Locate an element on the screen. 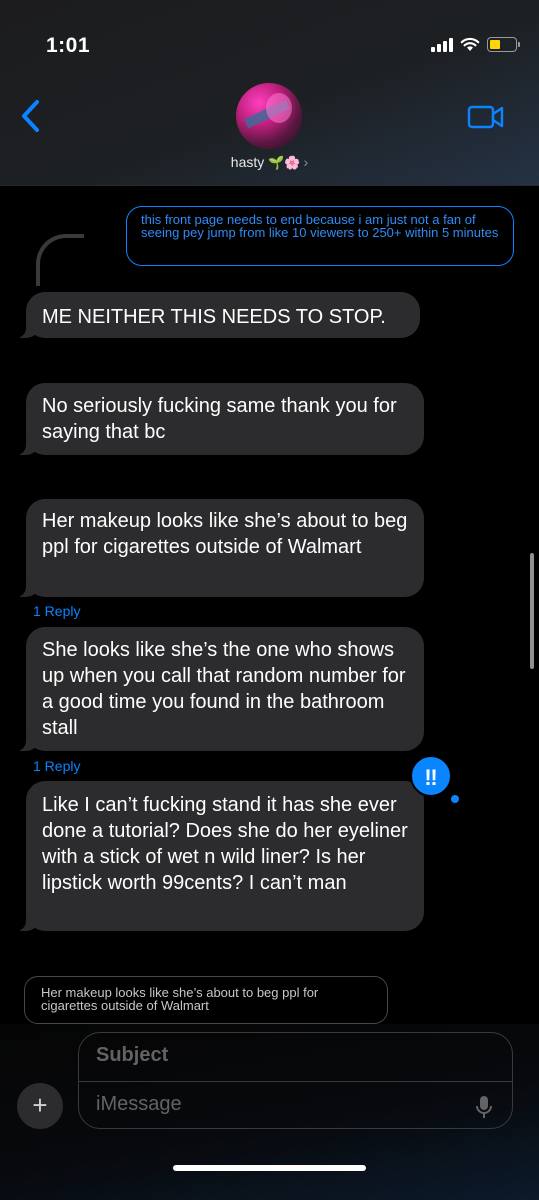  tapback-exclamation-icon: ‼ is located at coordinates (431, 776).